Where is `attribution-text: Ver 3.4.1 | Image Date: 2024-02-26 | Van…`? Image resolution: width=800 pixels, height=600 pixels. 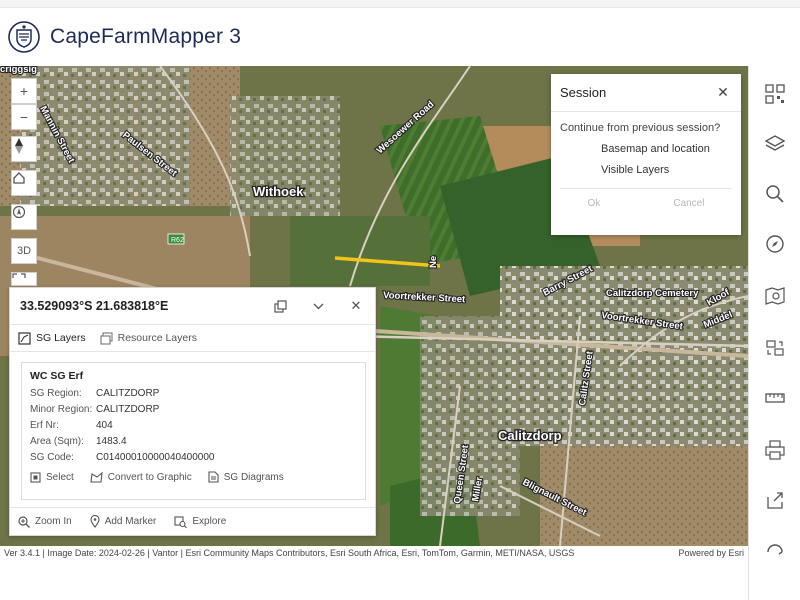
attribution-text: Ver 3.4.1 | Image Date: 2024-02-26 | Van… is located at coordinates (289, 553).